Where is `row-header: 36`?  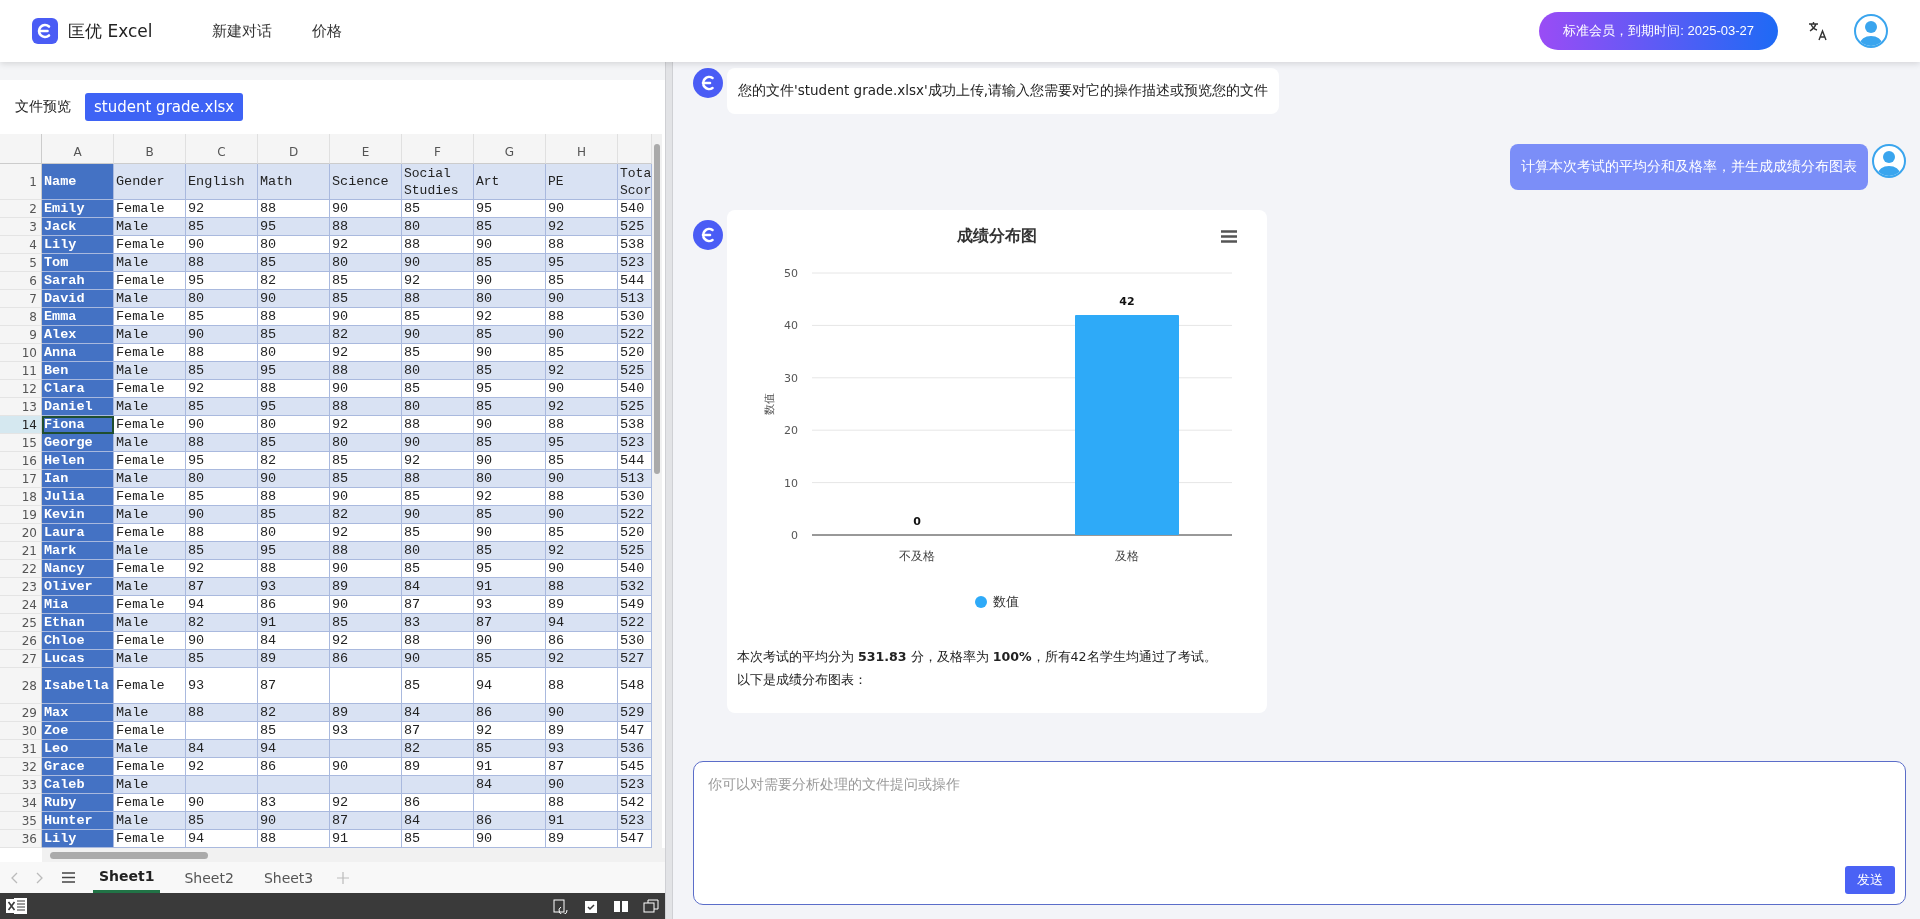 row-header: 36 is located at coordinates (21, 839).